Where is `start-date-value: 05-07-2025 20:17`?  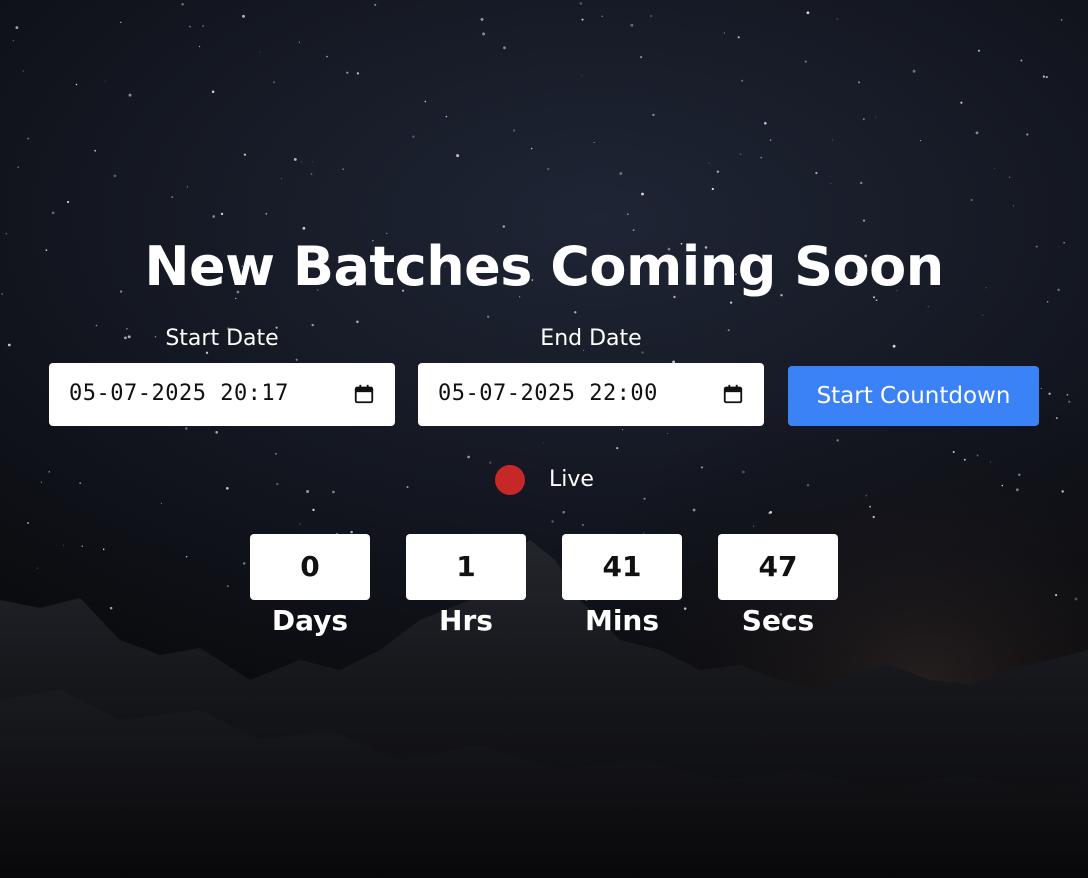 start-date-value: 05-07-2025 20:17 is located at coordinates (179, 393).